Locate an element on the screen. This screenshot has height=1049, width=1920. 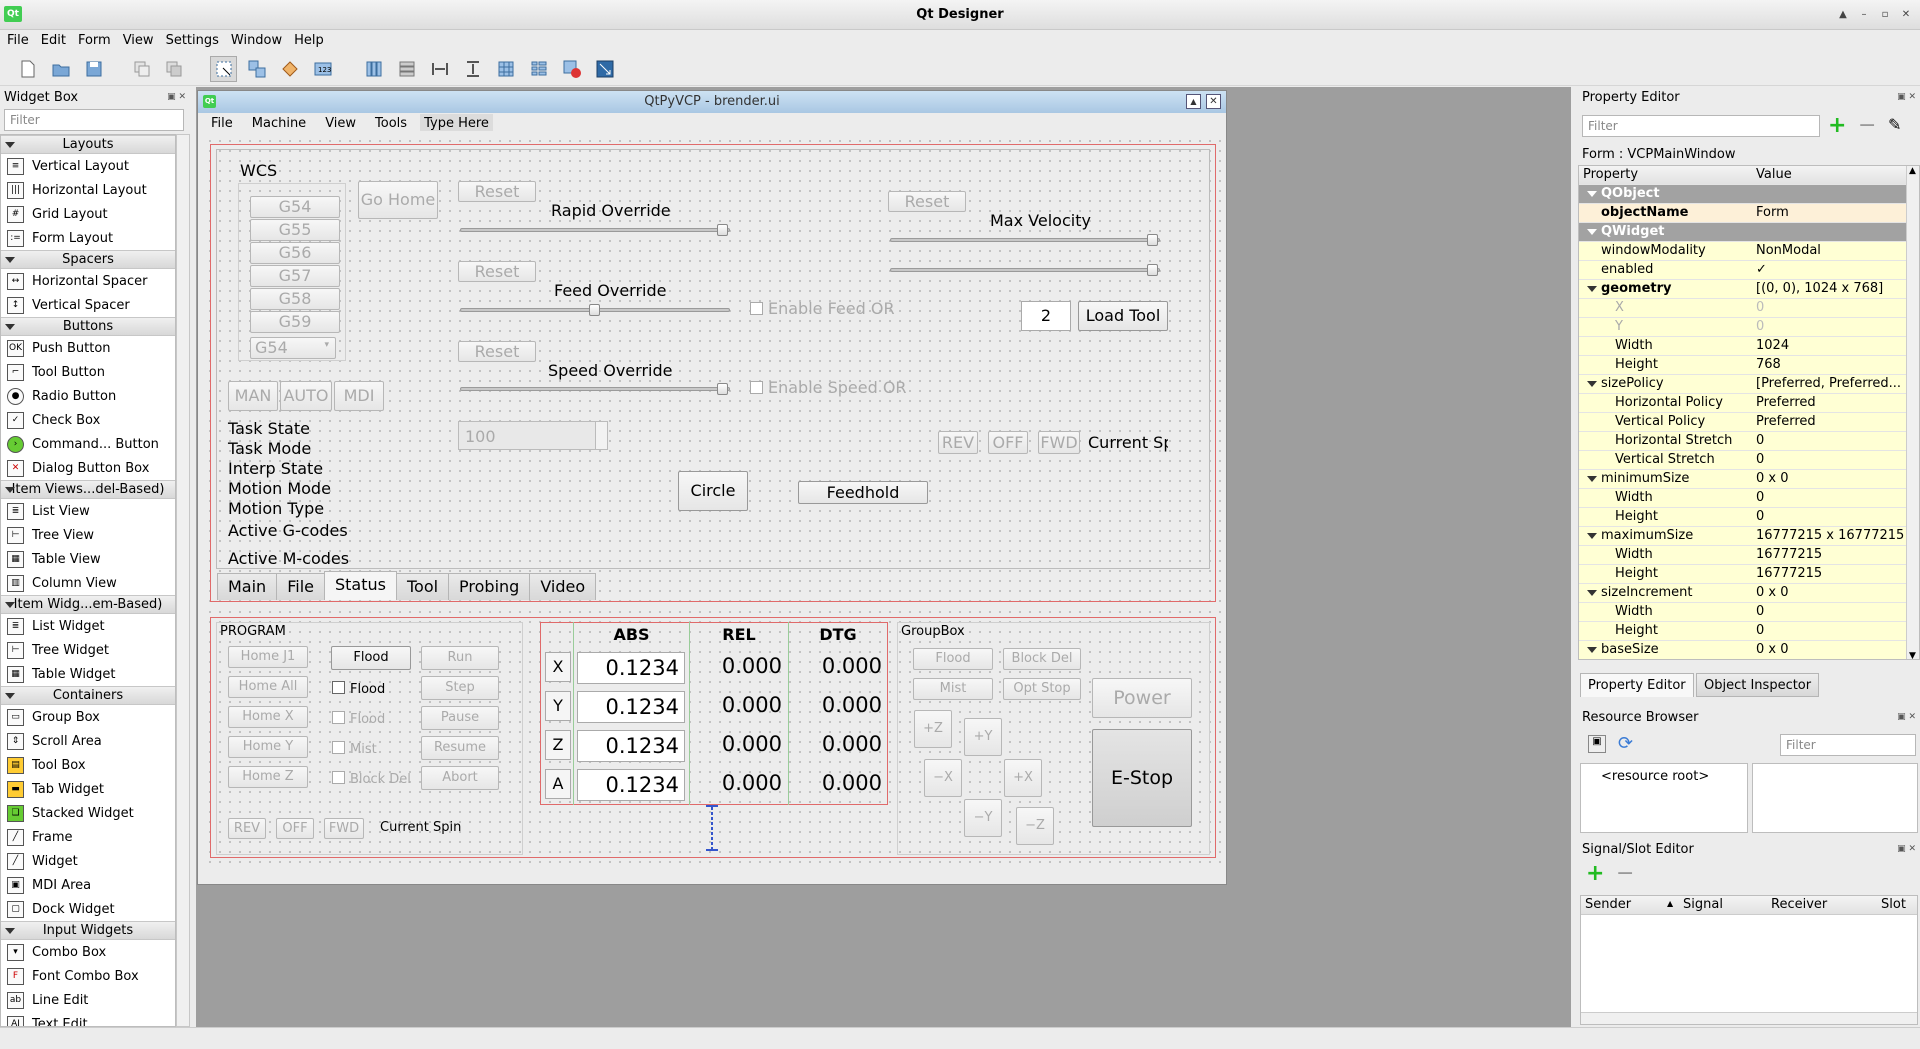
tab-object-inspector: Object Inspector is located at coordinates (1758, 685).